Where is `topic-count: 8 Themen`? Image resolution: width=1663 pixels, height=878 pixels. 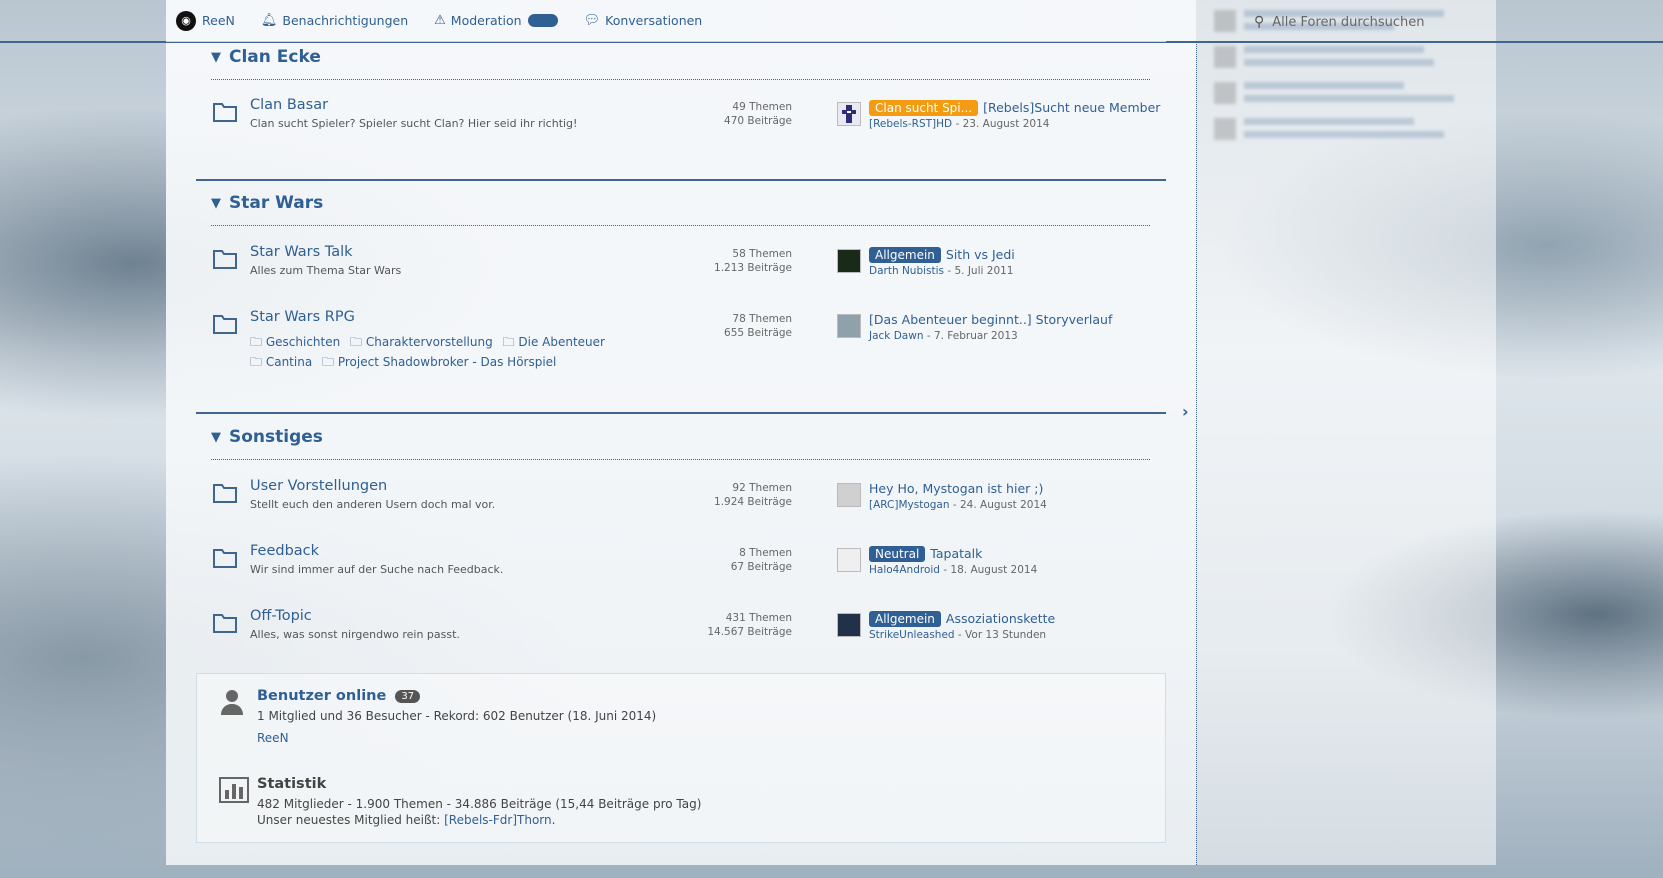
topic-count: 8 Themen is located at coordinates (765, 553).